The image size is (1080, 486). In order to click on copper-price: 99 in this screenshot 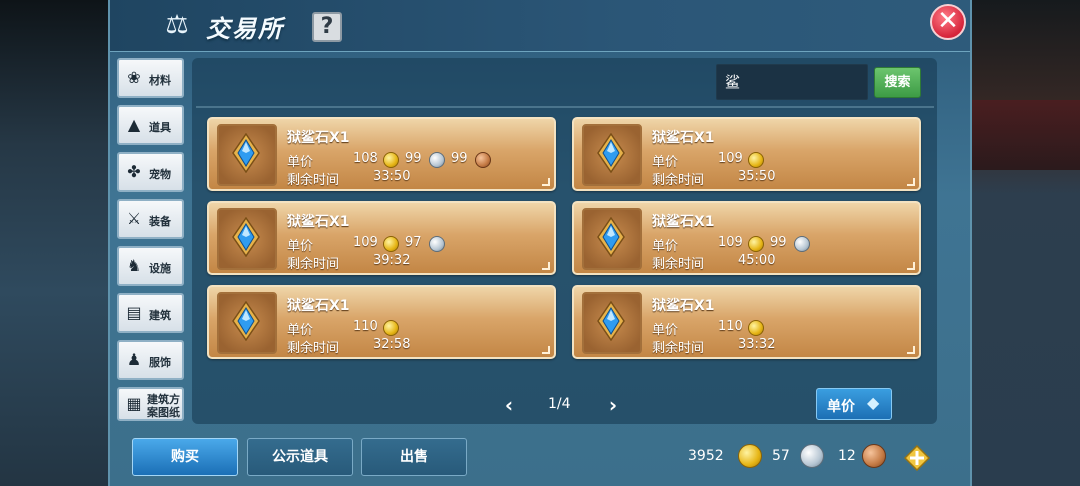, I will do `click(459, 158)`.